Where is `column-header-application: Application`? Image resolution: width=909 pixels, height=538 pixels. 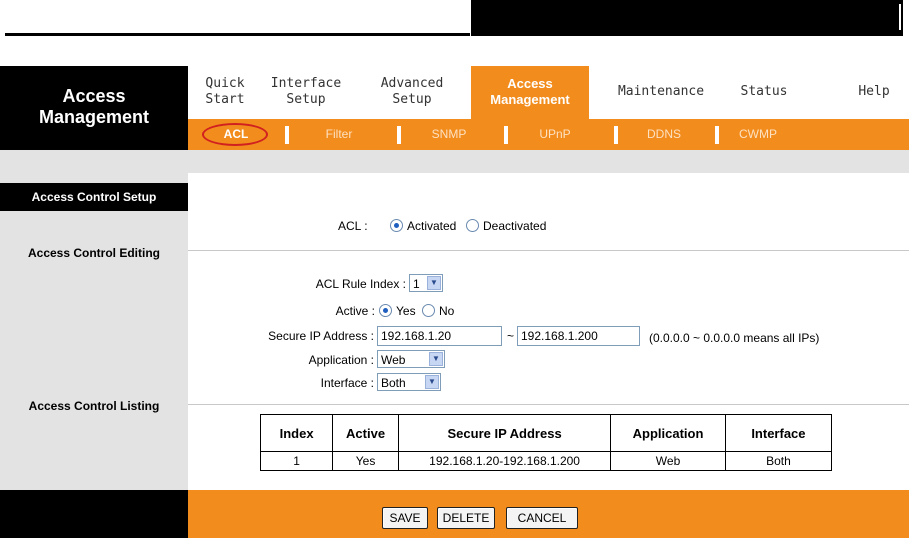
column-header-application: Application is located at coordinates (668, 433).